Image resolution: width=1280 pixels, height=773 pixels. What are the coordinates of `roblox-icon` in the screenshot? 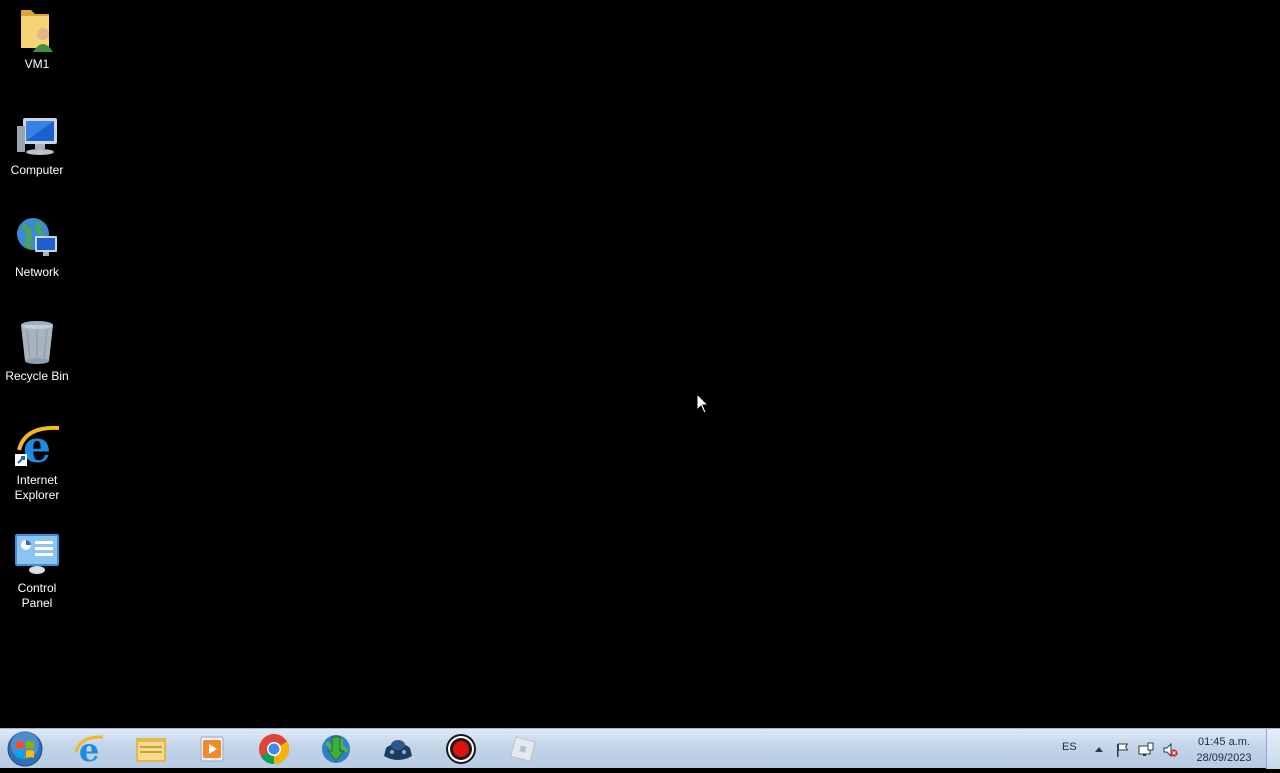 It's located at (523, 749).